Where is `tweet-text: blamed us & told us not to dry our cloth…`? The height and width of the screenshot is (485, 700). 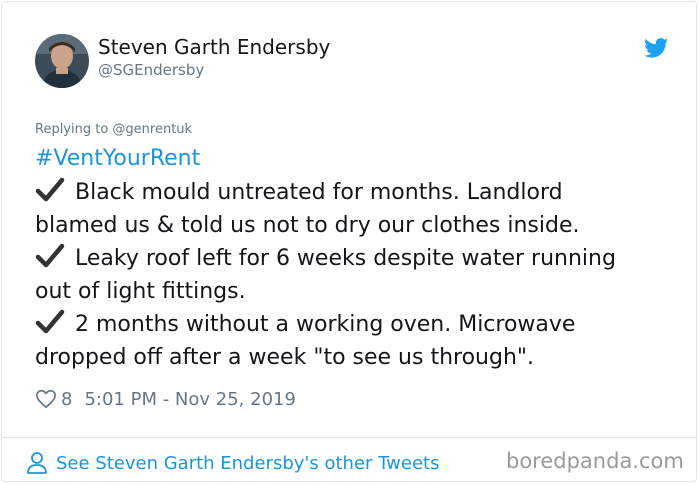 tweet-text: blamed us & told us not to dry our cloth… is located at coordinates (307, 225).